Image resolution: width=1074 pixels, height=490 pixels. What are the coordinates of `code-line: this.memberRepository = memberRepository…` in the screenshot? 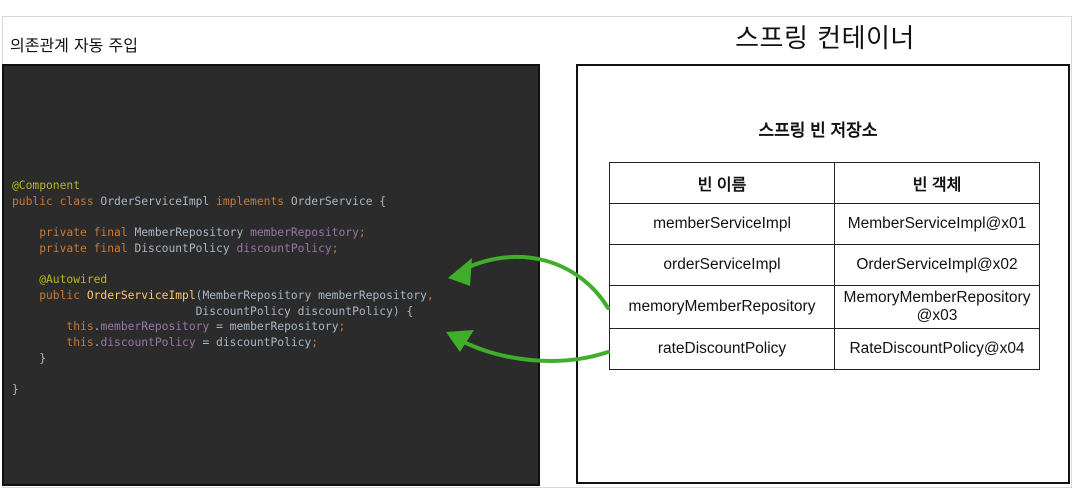 It's located at (223, 327).